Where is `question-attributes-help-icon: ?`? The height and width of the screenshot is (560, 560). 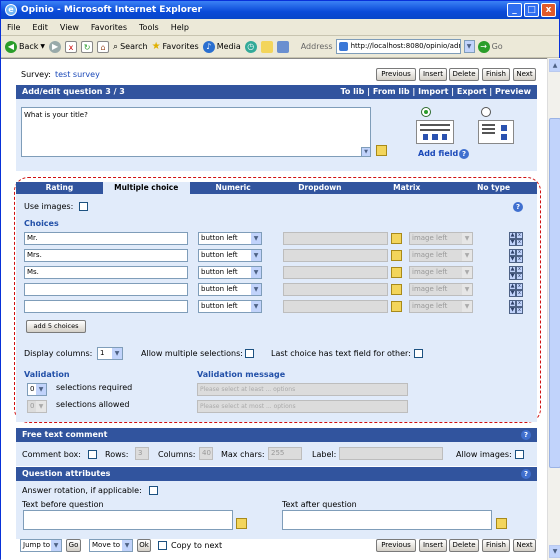
question-attributes-help-icon: ? is located at coordinates (526, 474).